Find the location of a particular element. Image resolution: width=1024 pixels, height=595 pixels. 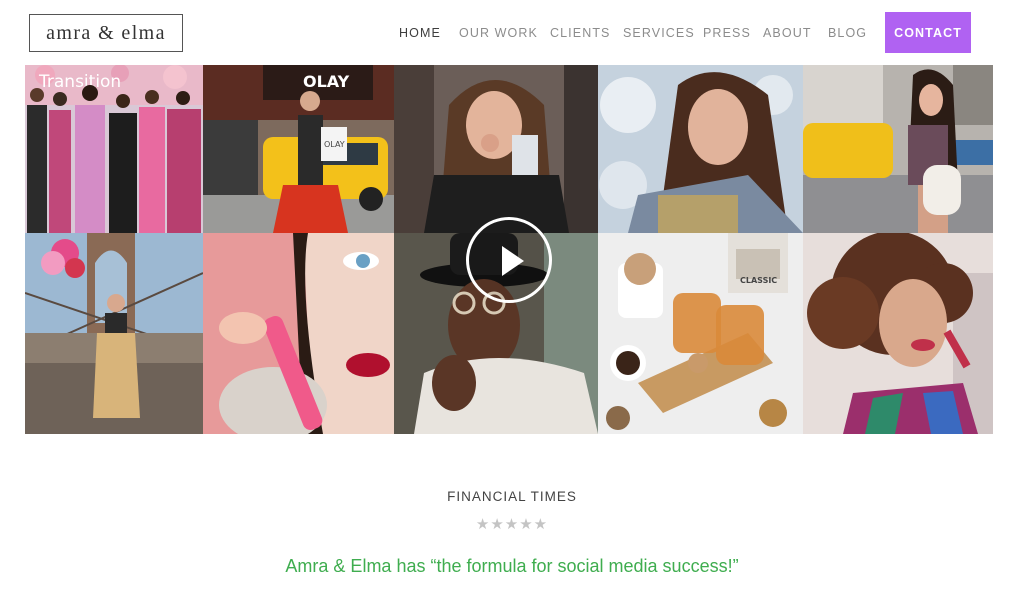

nav-home: HOME is located at coordinates (420, 33).